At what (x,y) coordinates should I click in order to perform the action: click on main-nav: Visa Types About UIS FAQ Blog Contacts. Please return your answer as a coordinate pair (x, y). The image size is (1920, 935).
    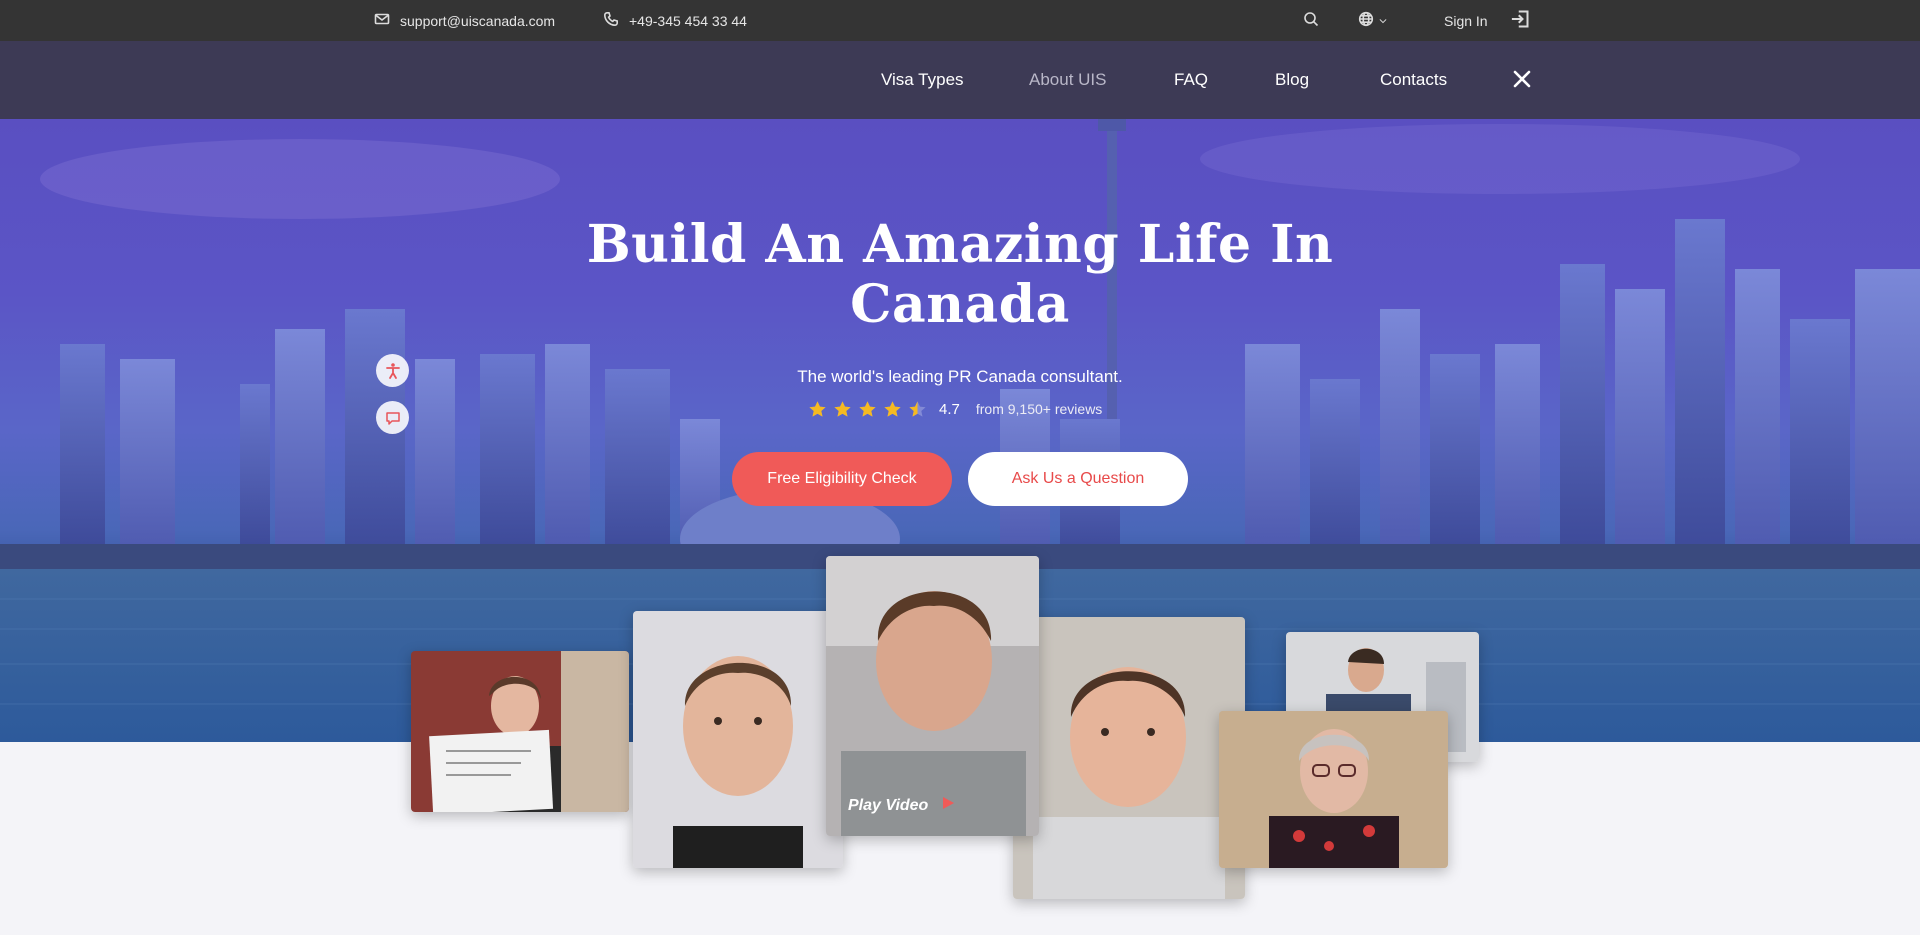
    Looking at the image, I should click on (960, 80).